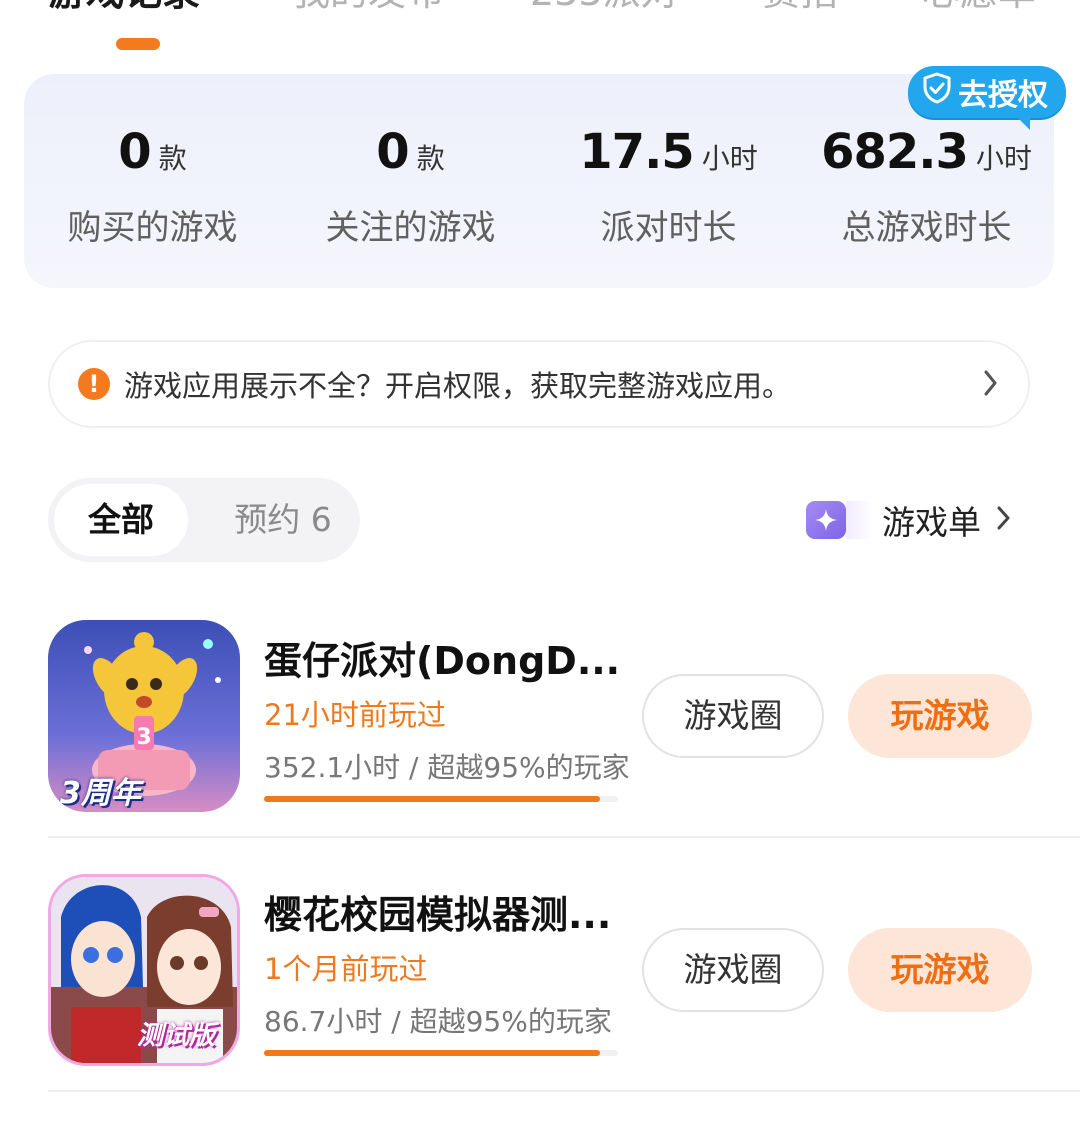  Describe the element at coordinates (144, 970) in the screenshot. I see `game-icon-sakura-school: 测试版` at that location.